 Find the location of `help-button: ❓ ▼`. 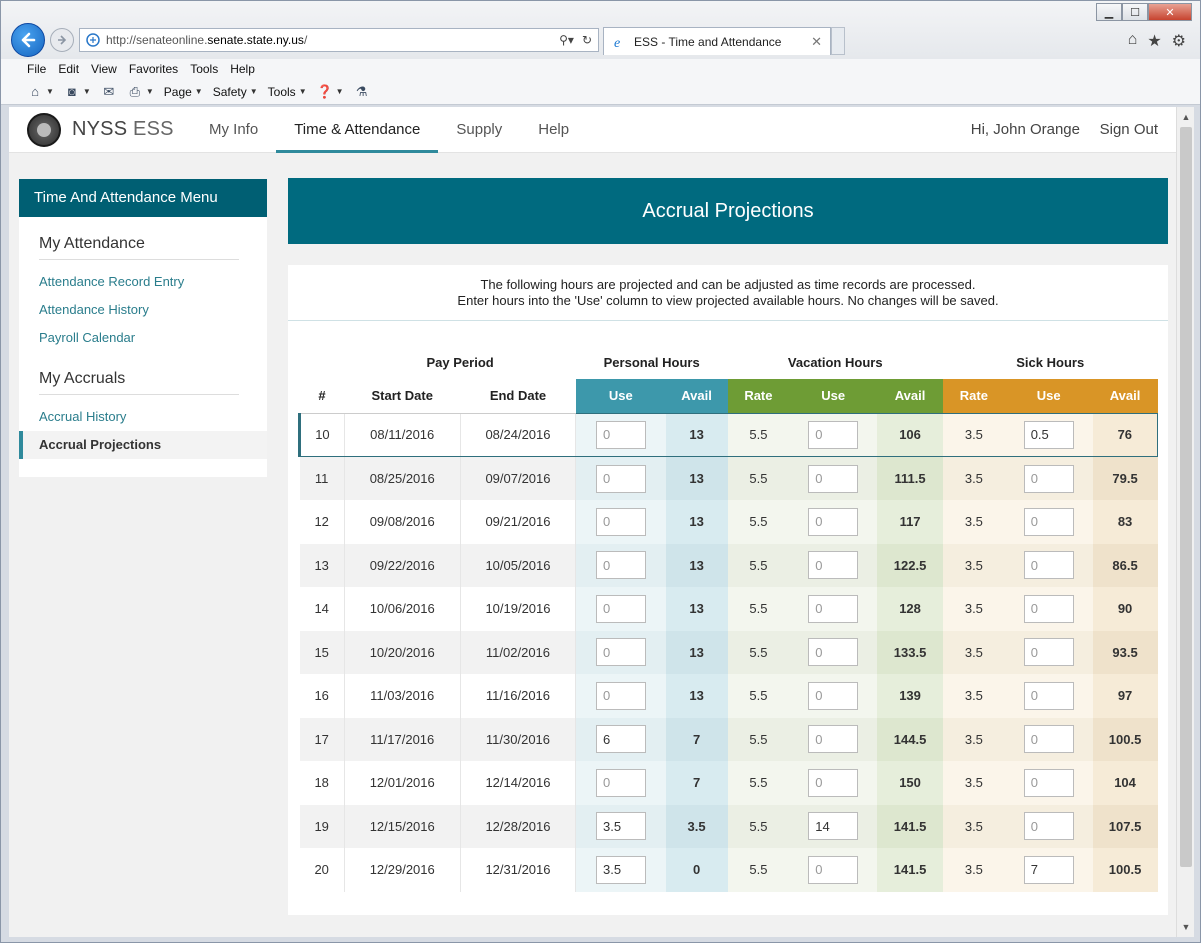

help-button: ❓ ▼ is located at coordinates (330, 92).